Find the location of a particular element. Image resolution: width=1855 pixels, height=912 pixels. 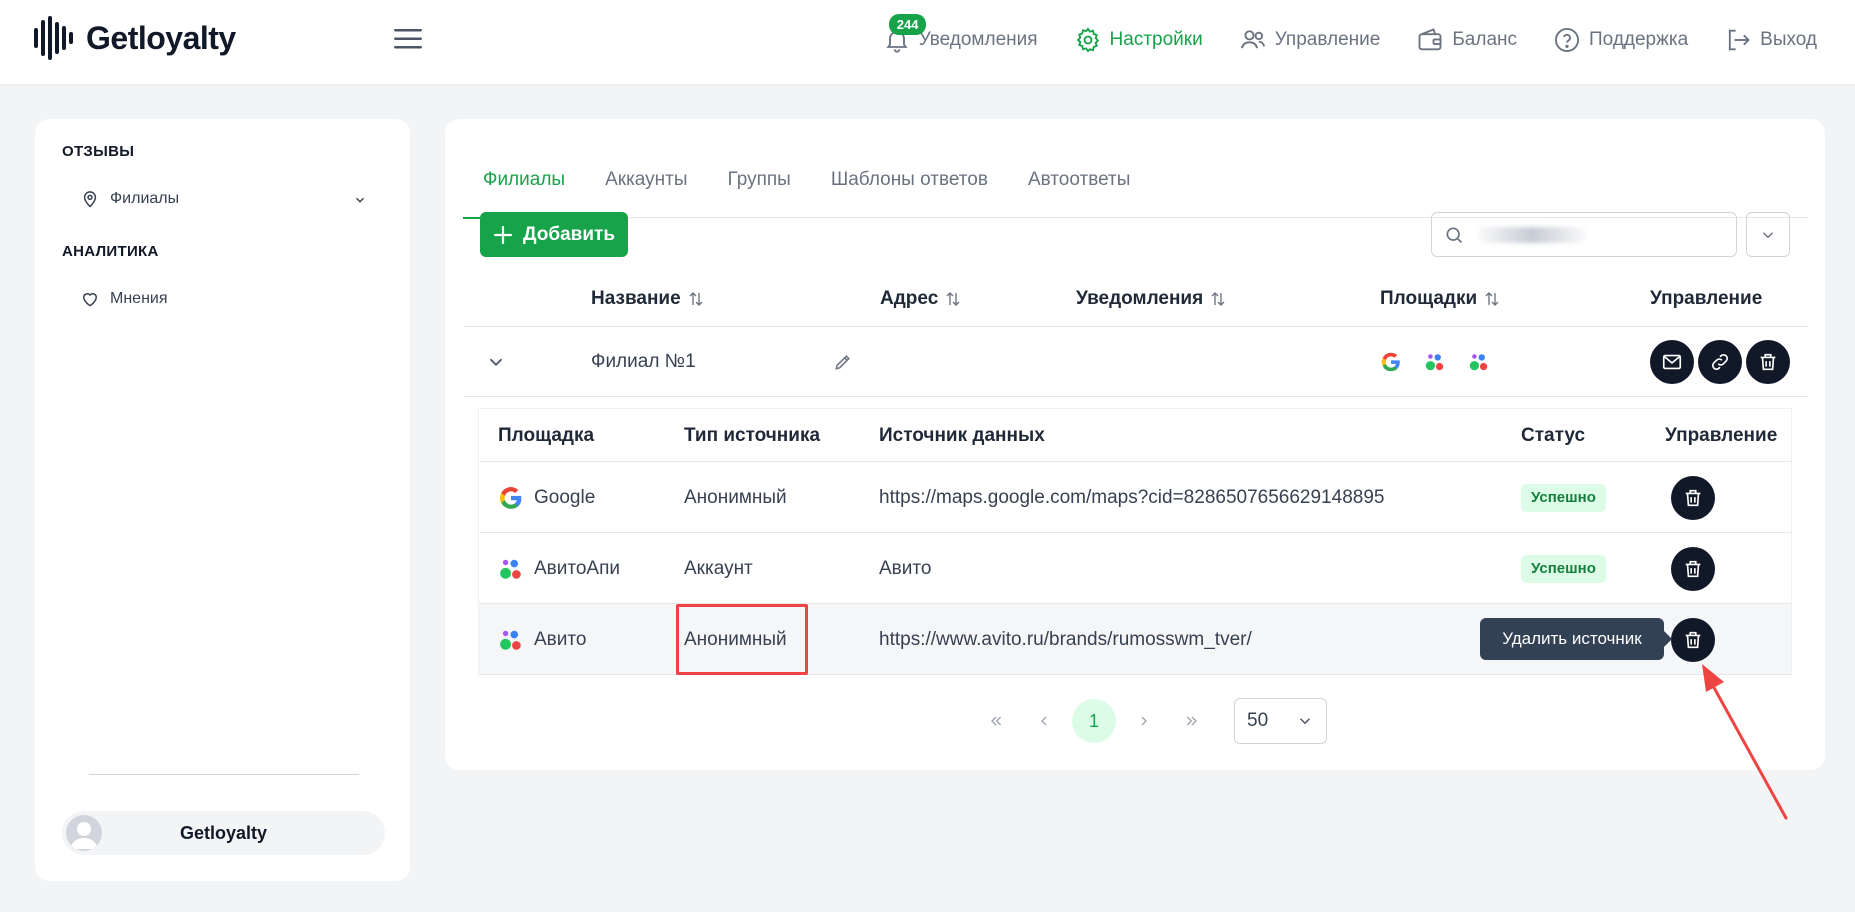

google-icon is located at coordinates (1390, 362).